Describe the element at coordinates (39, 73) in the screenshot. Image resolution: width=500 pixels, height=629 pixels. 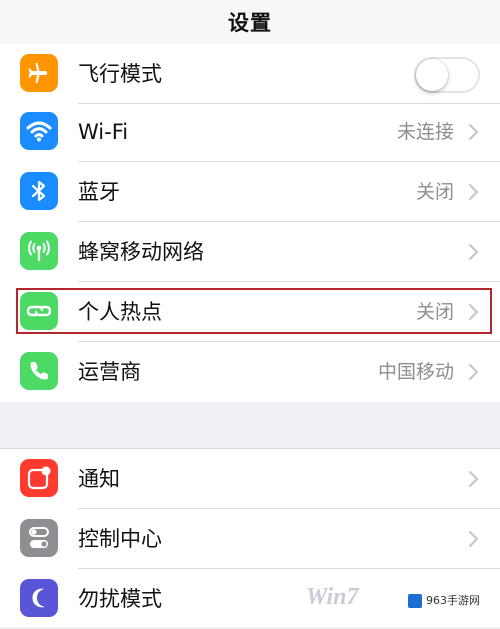
I see `airplane-icon` at that location.